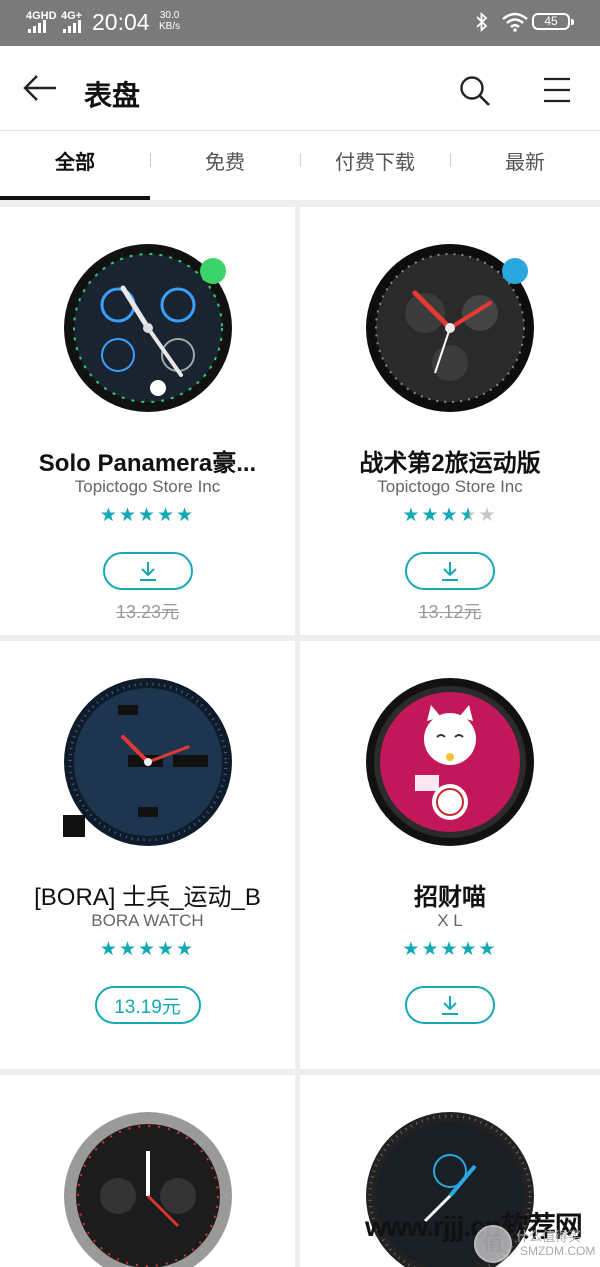  Describe the element at coordinates (525, 165) in the screenshot. I see `tab-newest: 最新` at that location.